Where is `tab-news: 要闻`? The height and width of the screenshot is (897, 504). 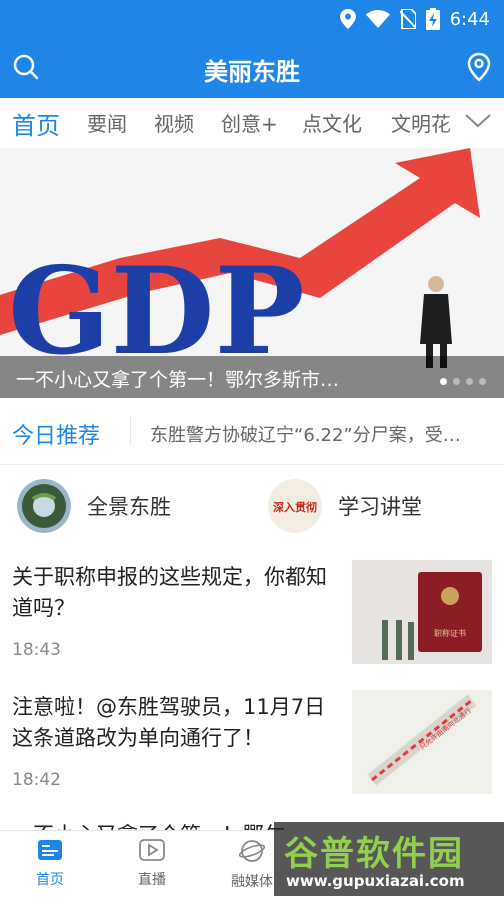 tab-news: 要闻 is located at coordinates (107, 122).